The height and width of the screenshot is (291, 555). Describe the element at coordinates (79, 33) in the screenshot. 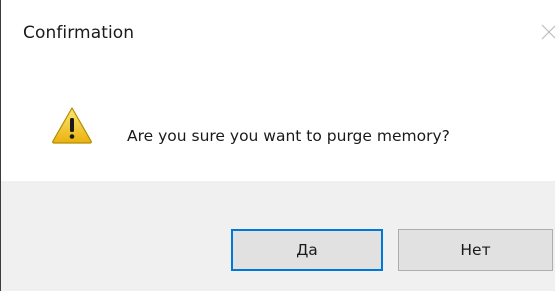

I see `dialog-title: Confirmation` at that location.